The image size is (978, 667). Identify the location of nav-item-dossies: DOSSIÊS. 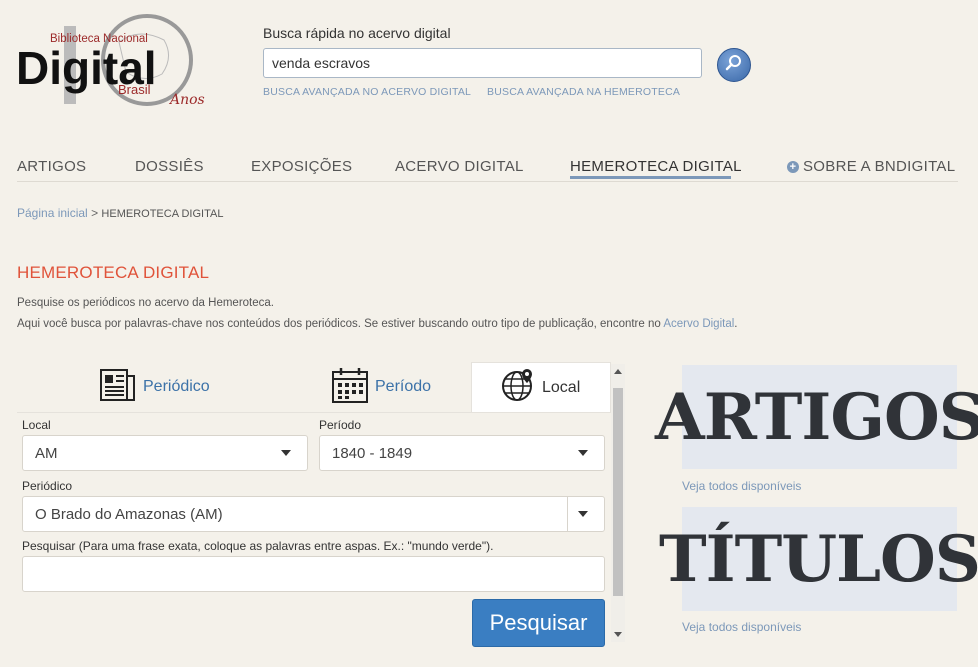
(169, 166).